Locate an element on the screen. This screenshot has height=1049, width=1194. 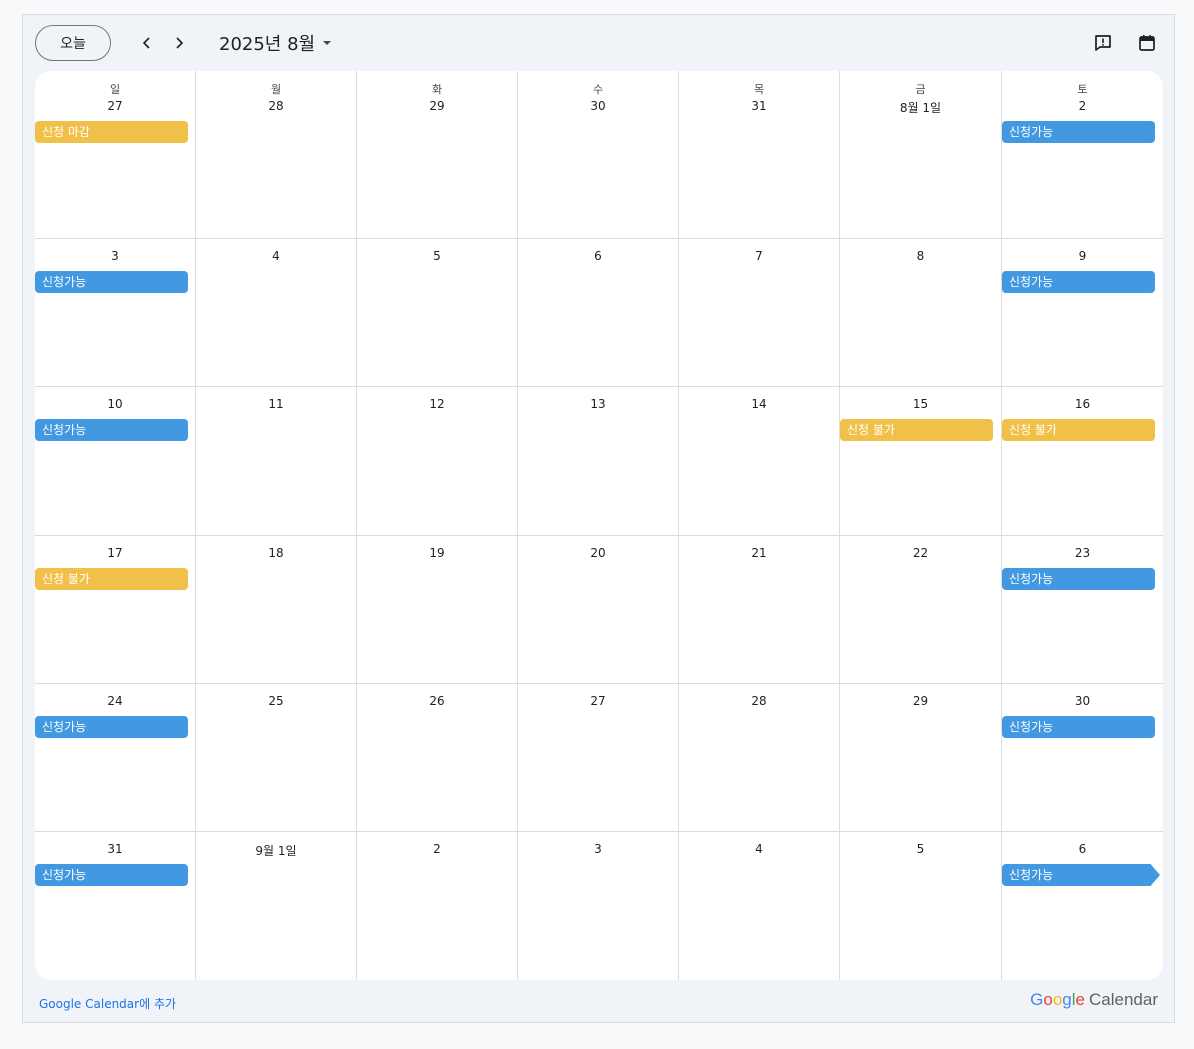
day-cell: 토 2 신청가능 is located at coordinates (1082, 155).